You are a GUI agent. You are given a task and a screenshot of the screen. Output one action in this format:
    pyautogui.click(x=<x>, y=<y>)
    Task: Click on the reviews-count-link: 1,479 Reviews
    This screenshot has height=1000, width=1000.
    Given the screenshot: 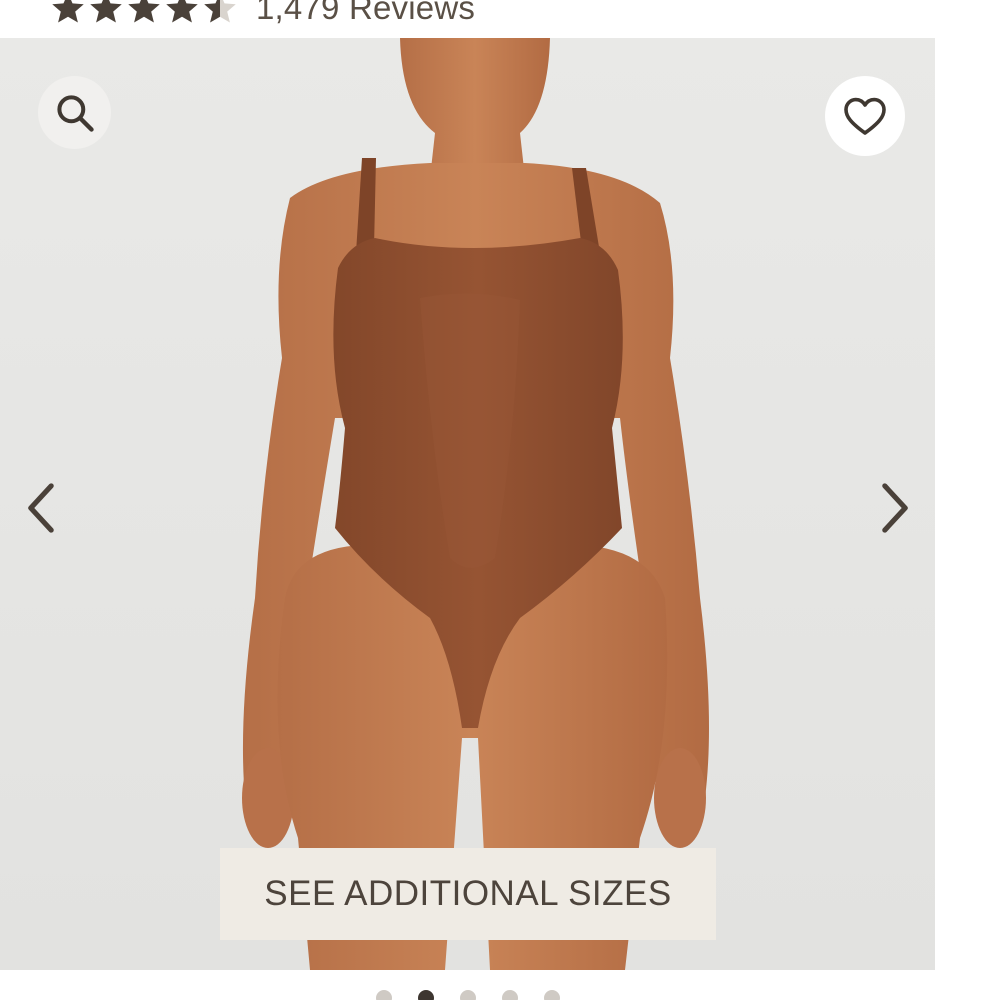 What is the action you would take?
    pyautogui.click(x=365, y=13)
    